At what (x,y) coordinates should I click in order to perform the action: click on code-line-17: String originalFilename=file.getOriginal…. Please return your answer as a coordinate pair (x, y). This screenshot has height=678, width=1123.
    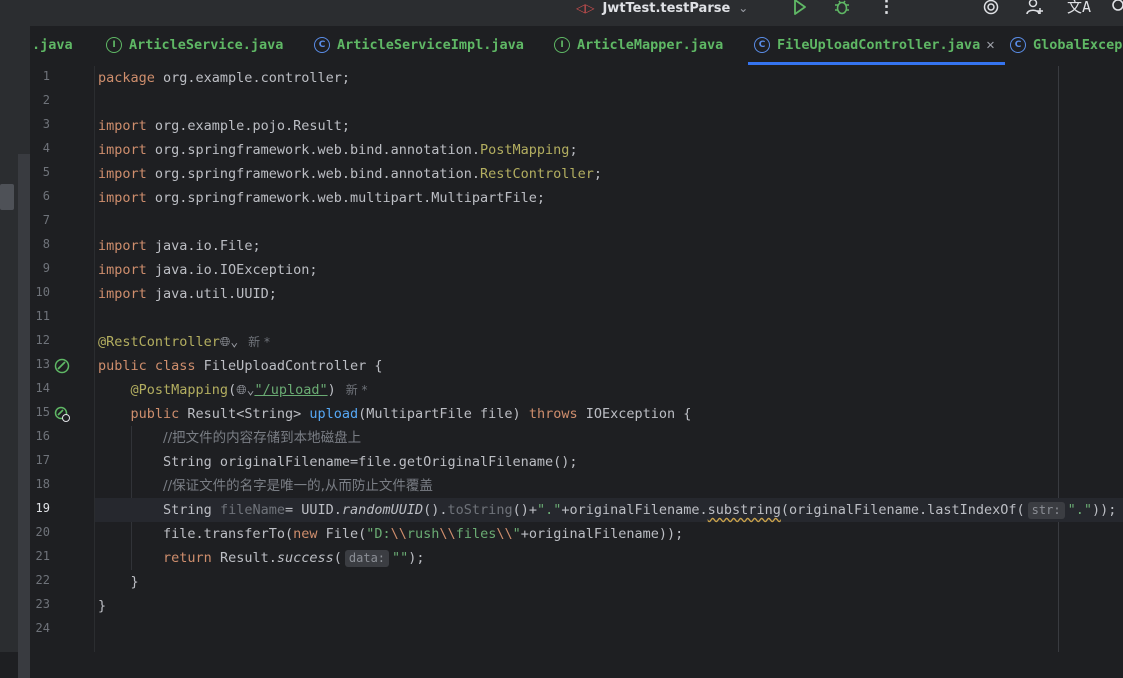
    Looking at the image, I should click on (338, 462).